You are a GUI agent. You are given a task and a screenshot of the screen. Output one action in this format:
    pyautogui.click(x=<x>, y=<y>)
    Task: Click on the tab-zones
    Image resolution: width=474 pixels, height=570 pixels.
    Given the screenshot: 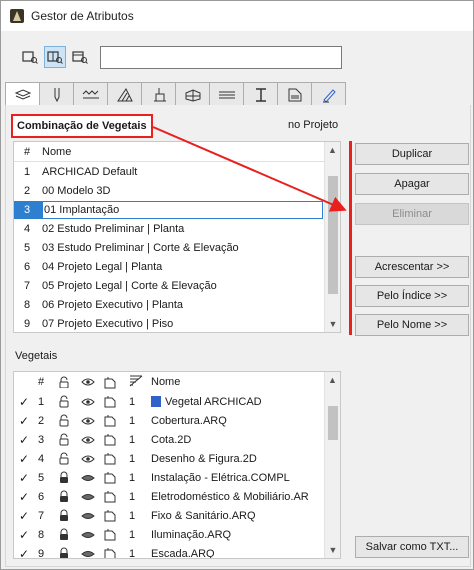 What is the action you would take?
    pyautogui.click(x=294, y=94)
    